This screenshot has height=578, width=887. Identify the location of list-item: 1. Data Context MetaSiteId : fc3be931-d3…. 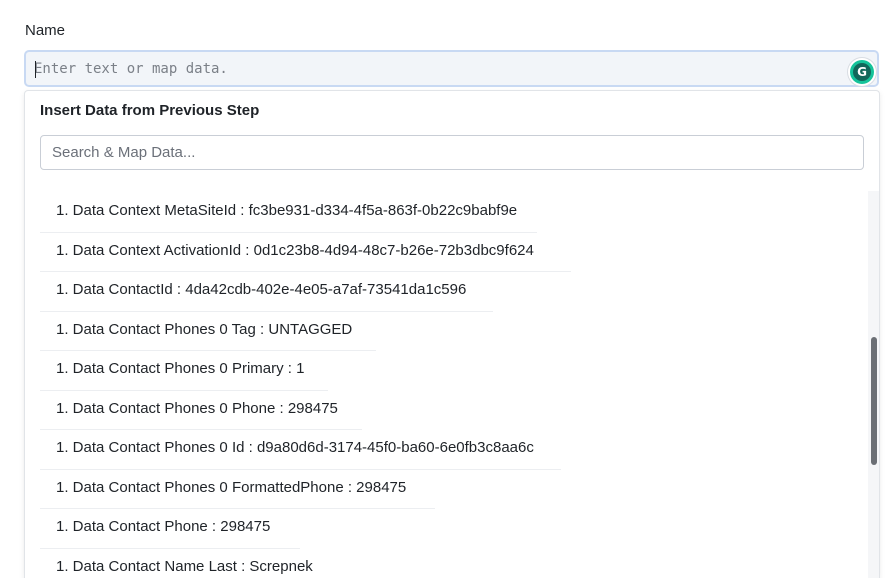
(450, 213).